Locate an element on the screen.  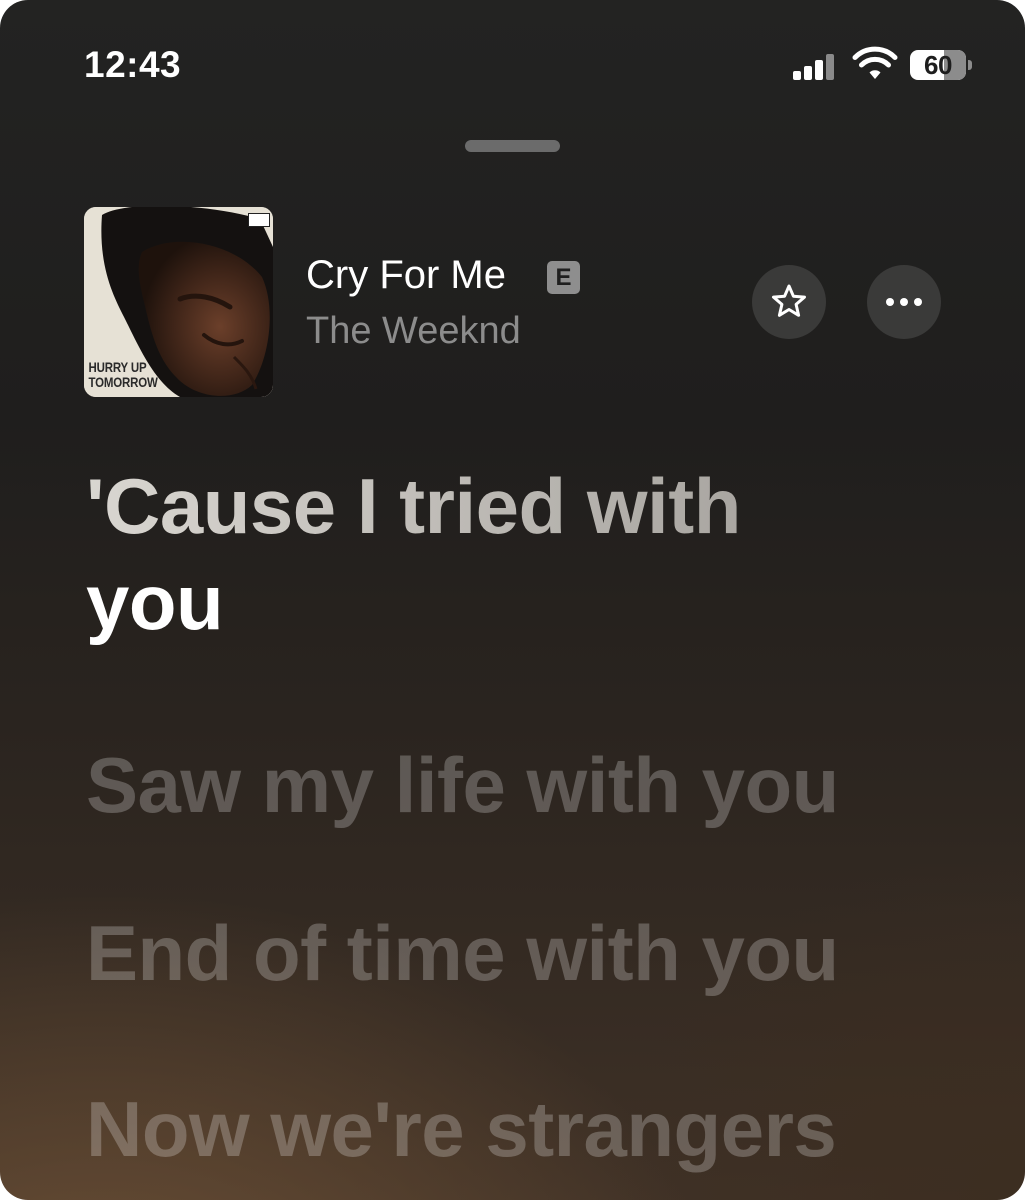
cellular-signal-icon is located at coordinates (815, 66).